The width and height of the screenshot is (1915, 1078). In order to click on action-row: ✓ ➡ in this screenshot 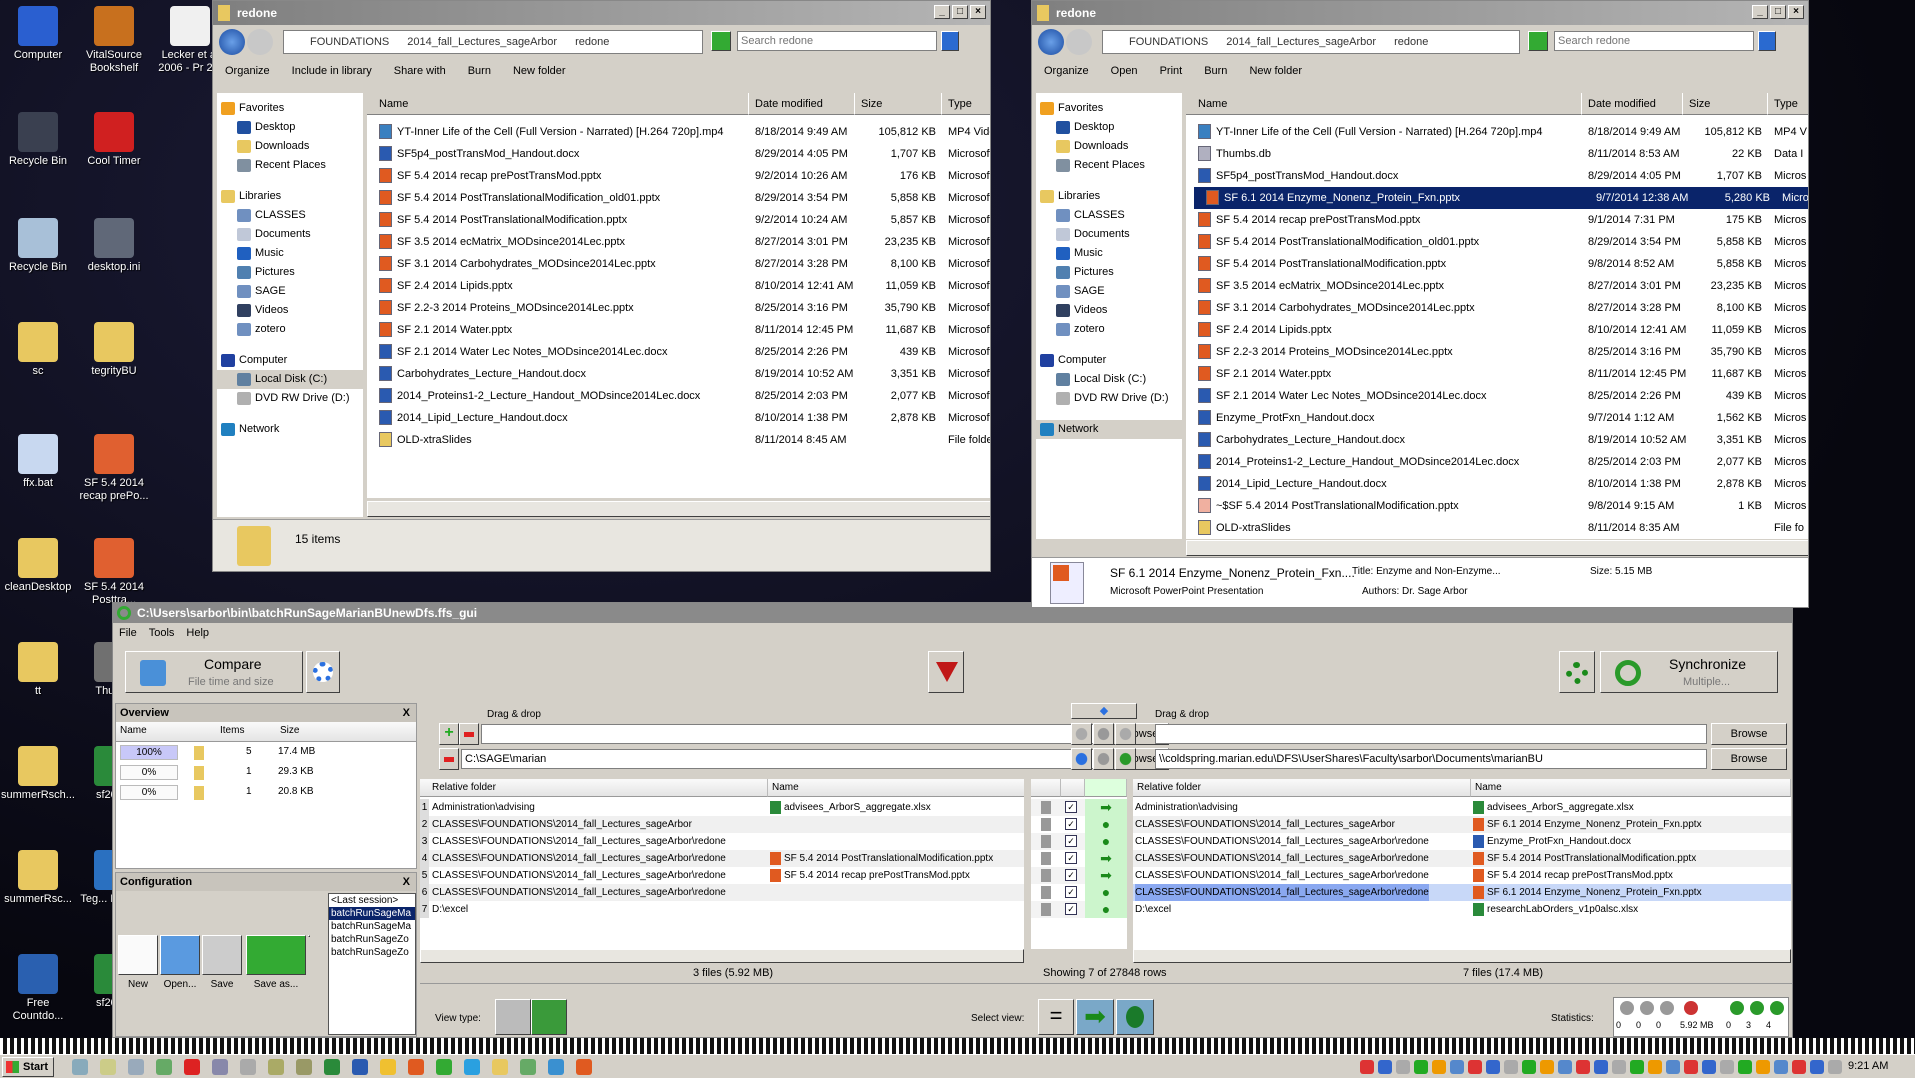, I will do `click(1079, 858)`.